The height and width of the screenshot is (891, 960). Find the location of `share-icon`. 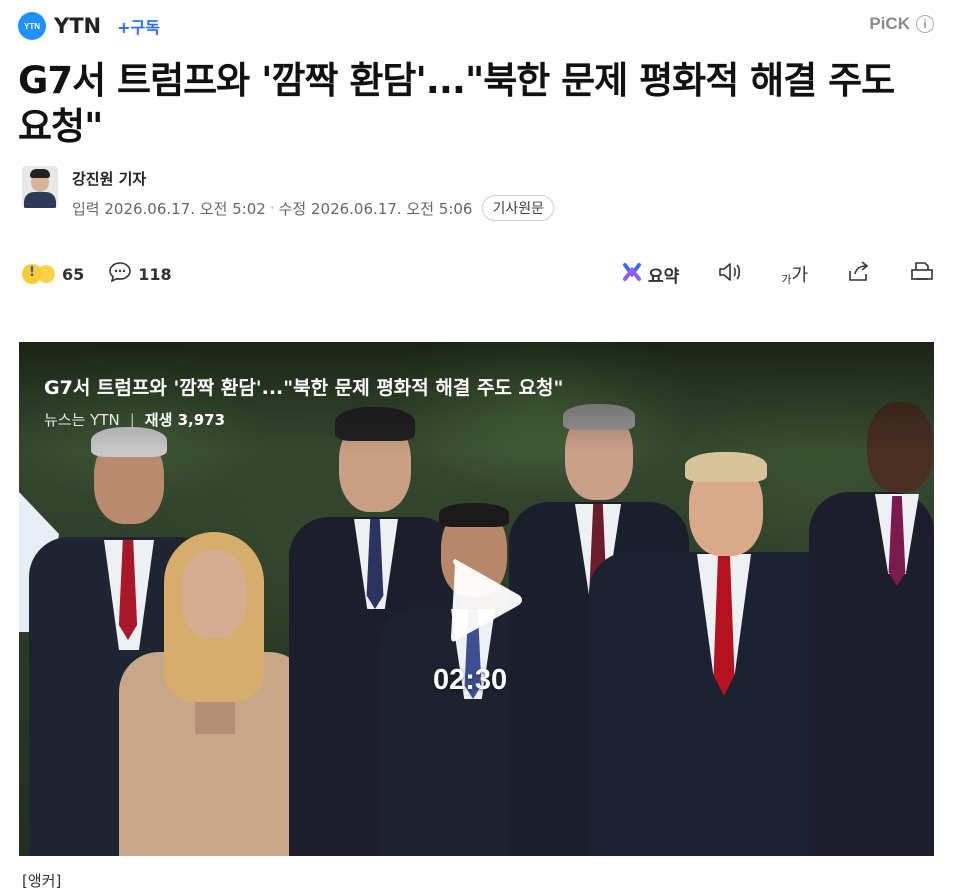

share-icon is located at coordinates (859, 274).